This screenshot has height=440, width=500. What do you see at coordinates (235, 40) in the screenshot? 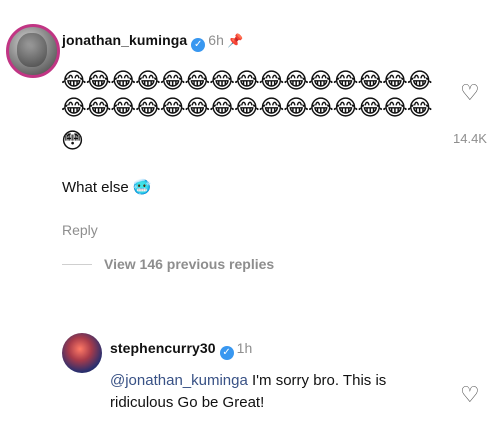
I see `pin-icon: 📌` at bounding box center [235, 40].